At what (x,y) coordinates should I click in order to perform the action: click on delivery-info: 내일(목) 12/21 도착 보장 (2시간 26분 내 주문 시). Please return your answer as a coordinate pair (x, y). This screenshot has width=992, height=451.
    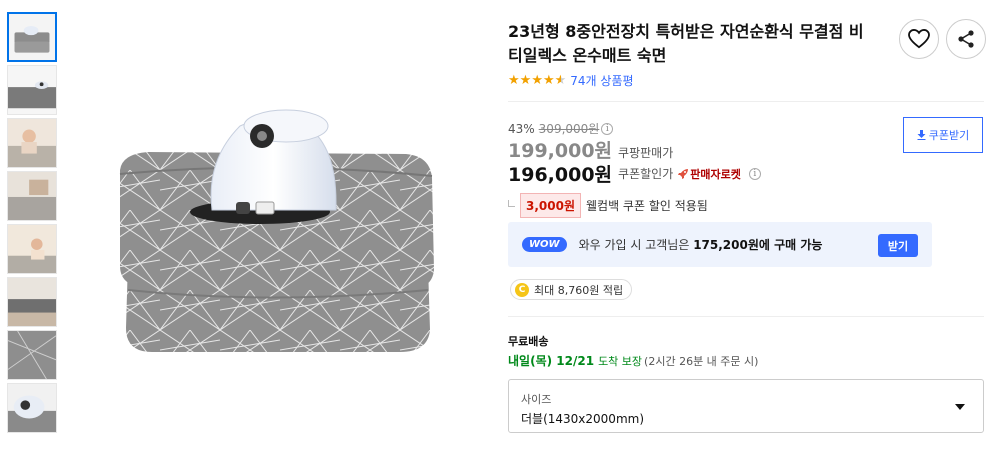
    Looking at the image, I should click on (633, 360).